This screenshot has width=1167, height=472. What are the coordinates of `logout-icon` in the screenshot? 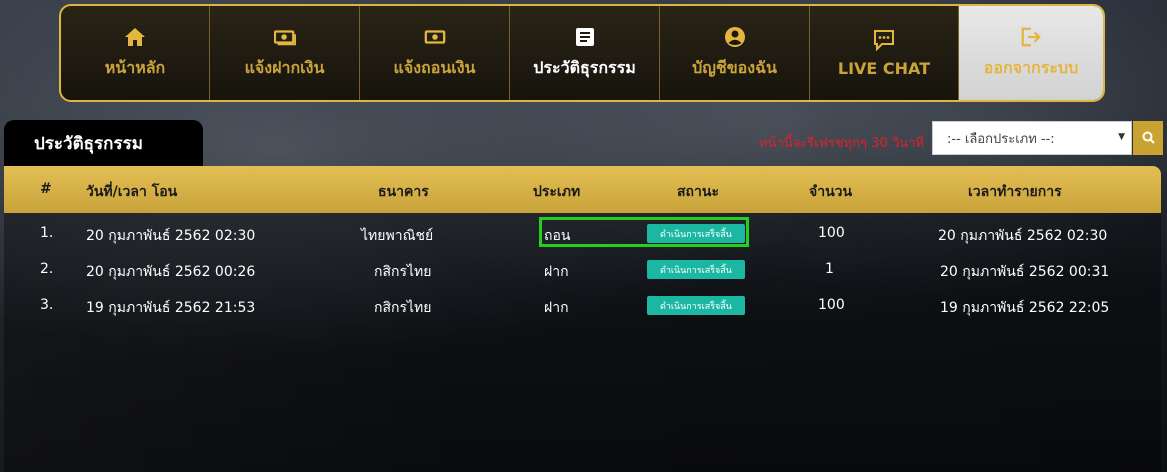 It's located at (1031, 37).